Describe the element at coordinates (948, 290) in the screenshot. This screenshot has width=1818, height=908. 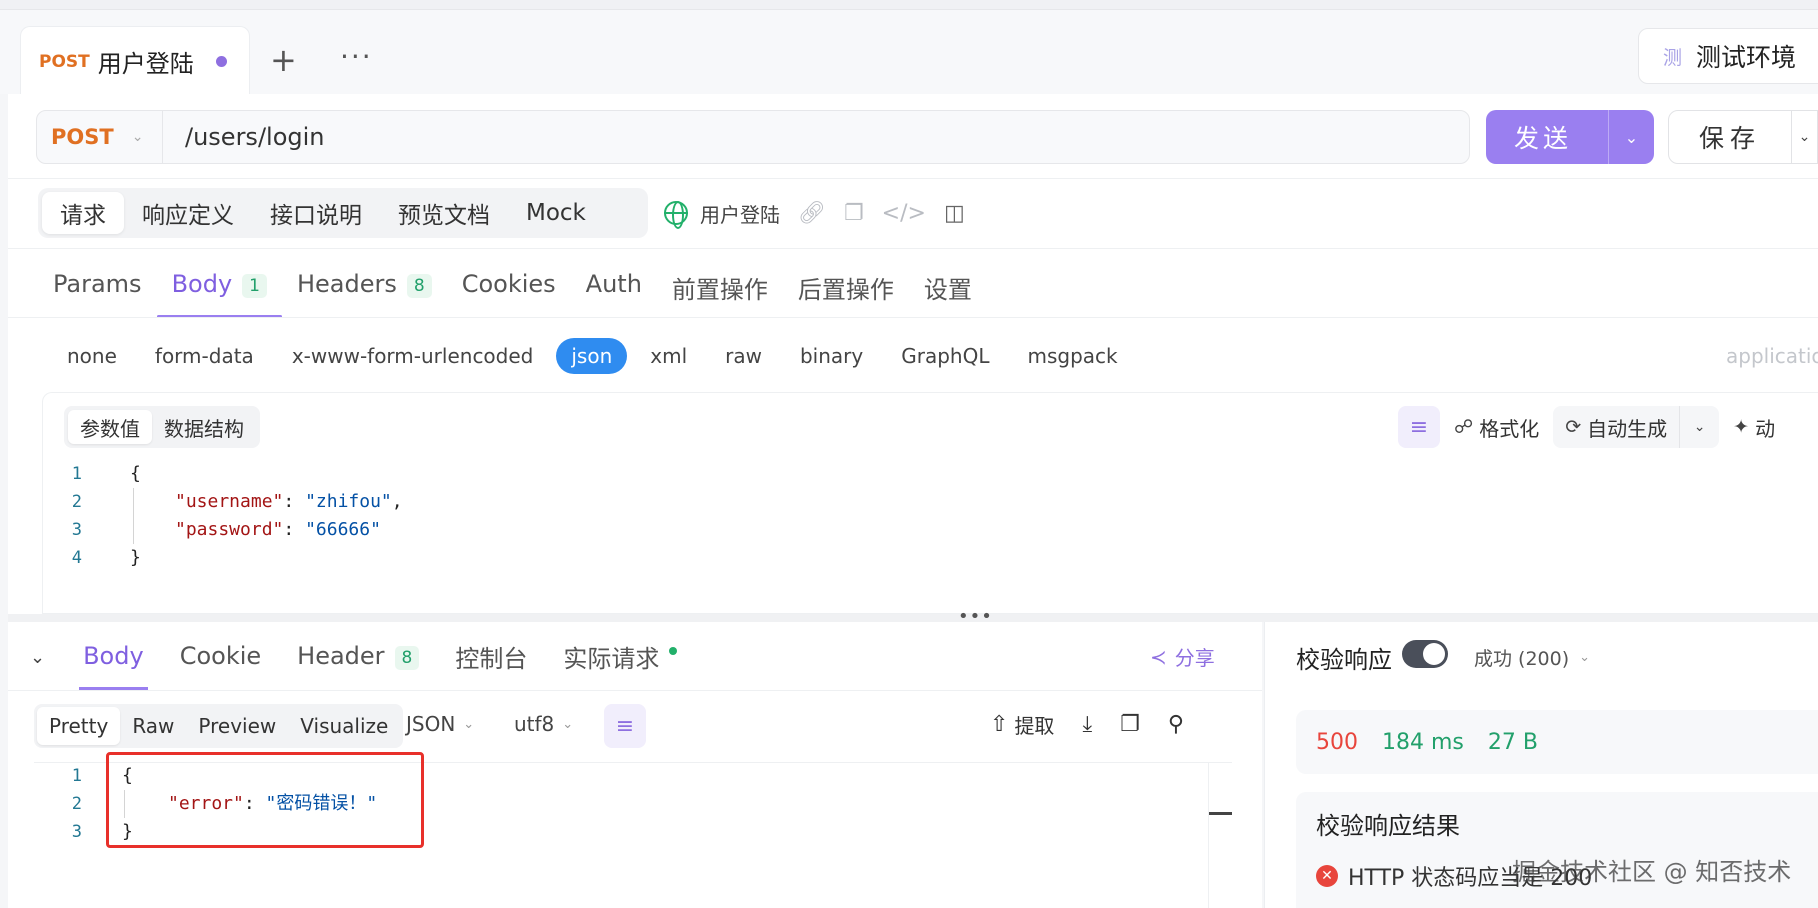
I see `tab-settings: 设置` at that location.